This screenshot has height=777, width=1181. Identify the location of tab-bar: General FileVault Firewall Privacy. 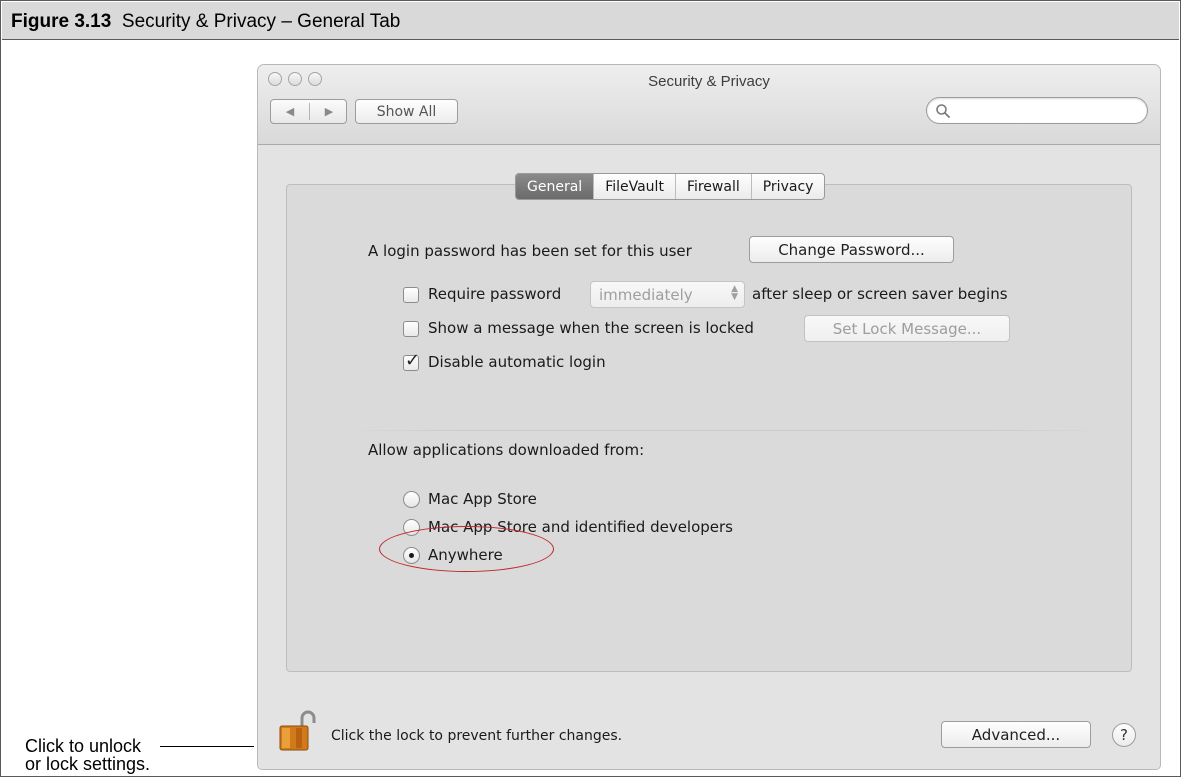
(670, 186).